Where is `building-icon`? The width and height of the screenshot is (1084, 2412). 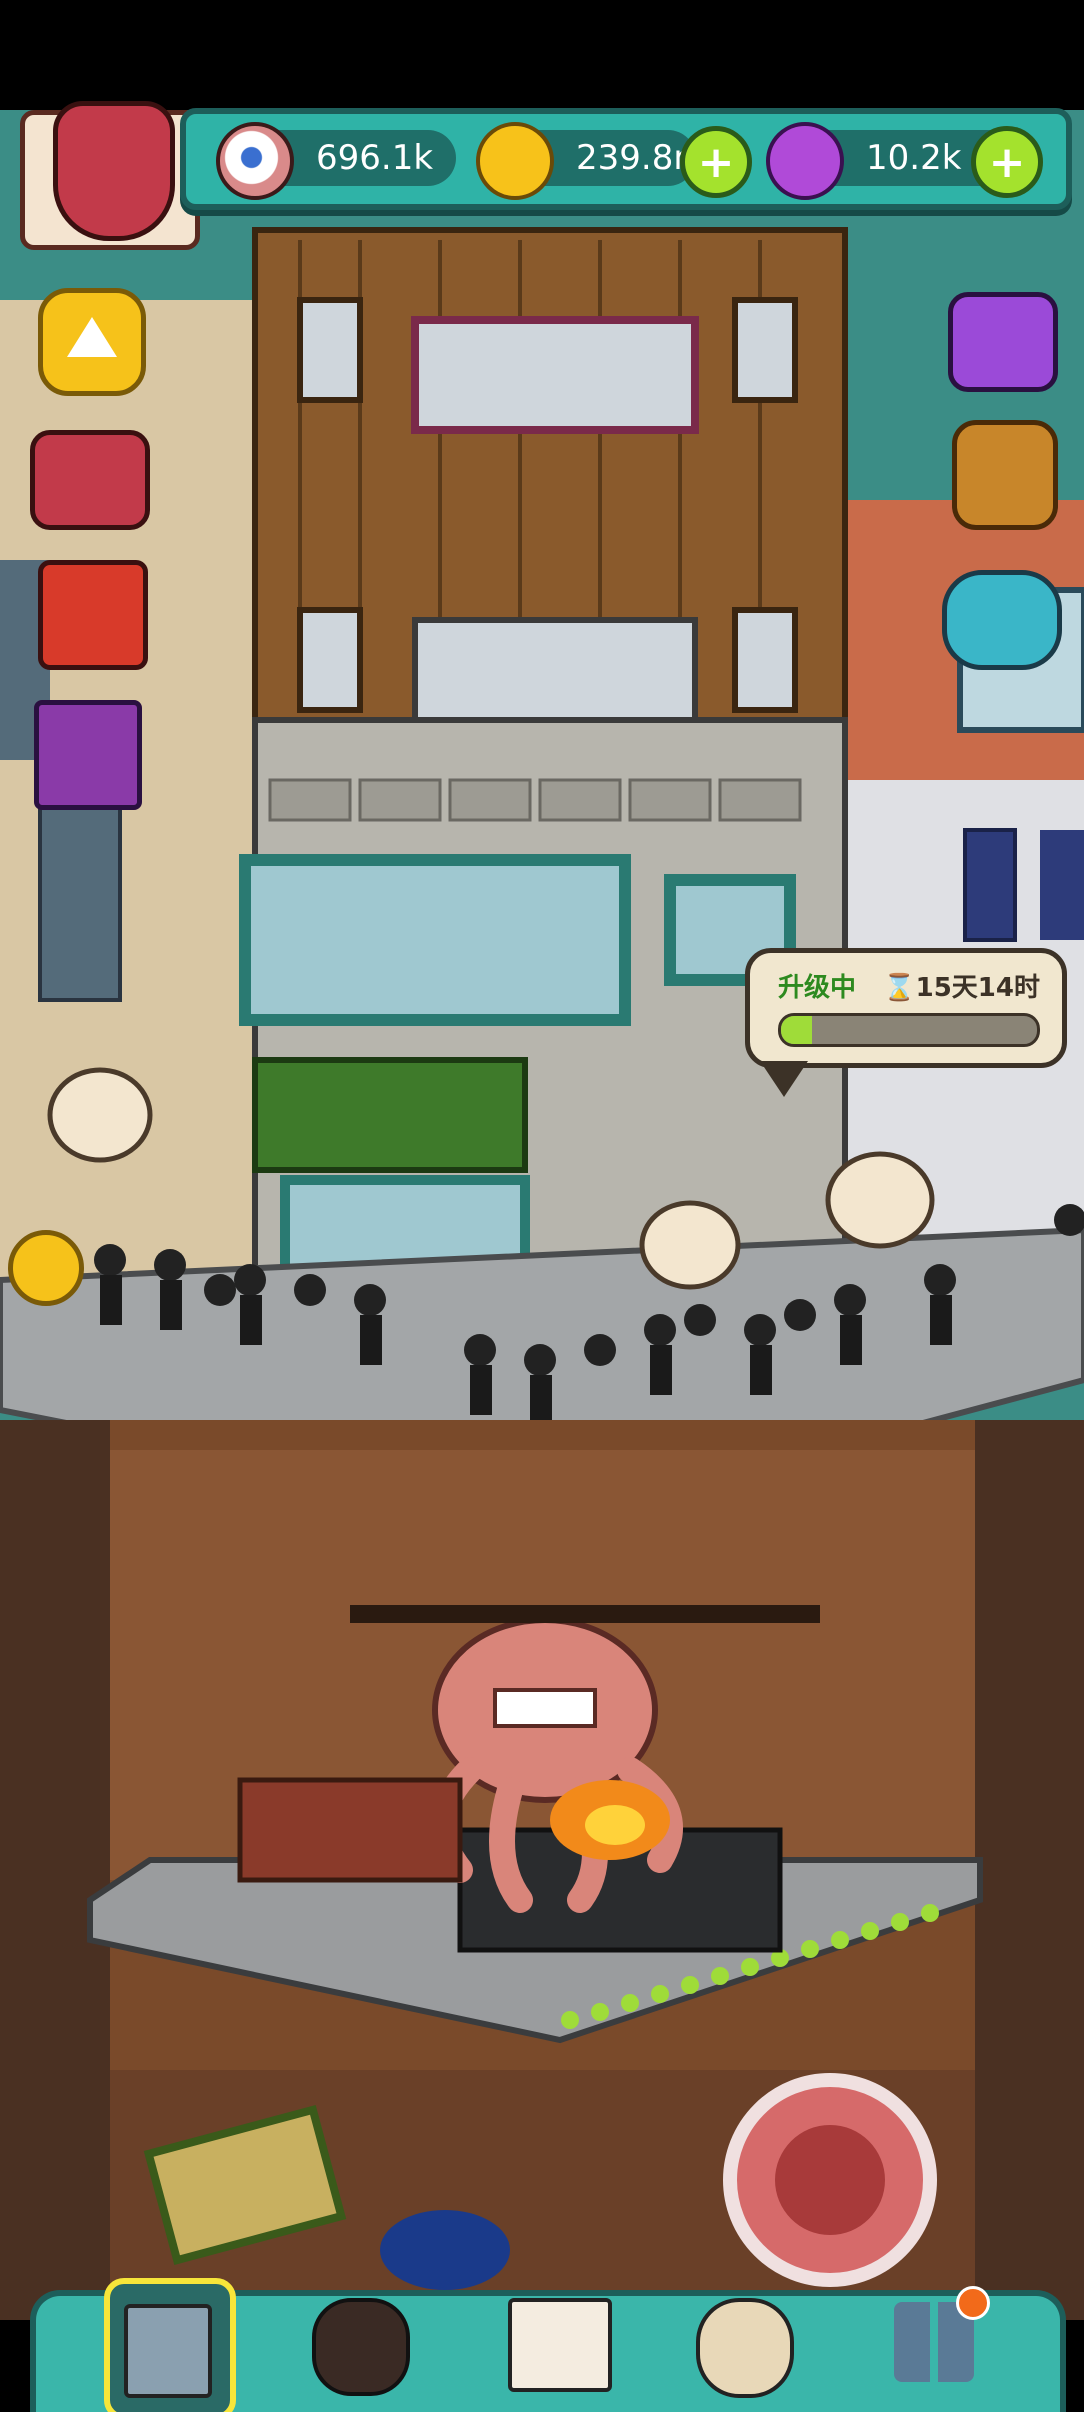
building-icon is located at coordinates (168, 2351).